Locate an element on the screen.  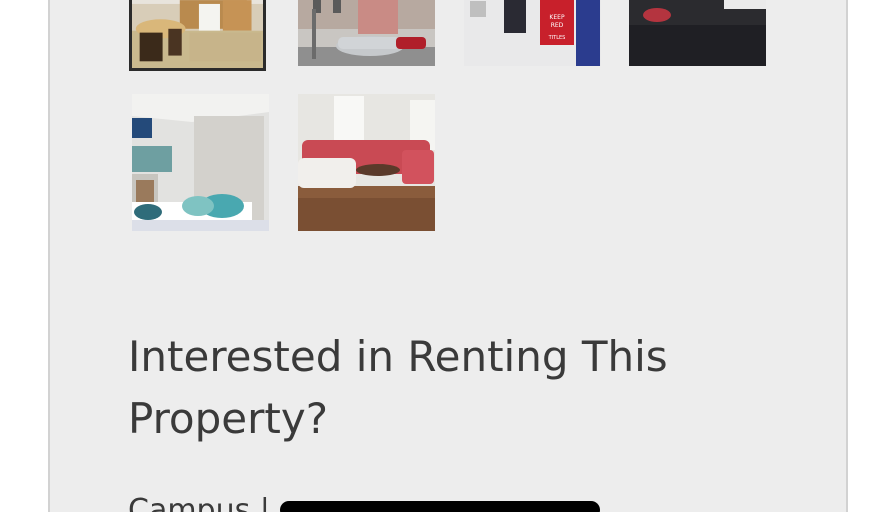
svg-text: RED is located at coordinates (557, 25).